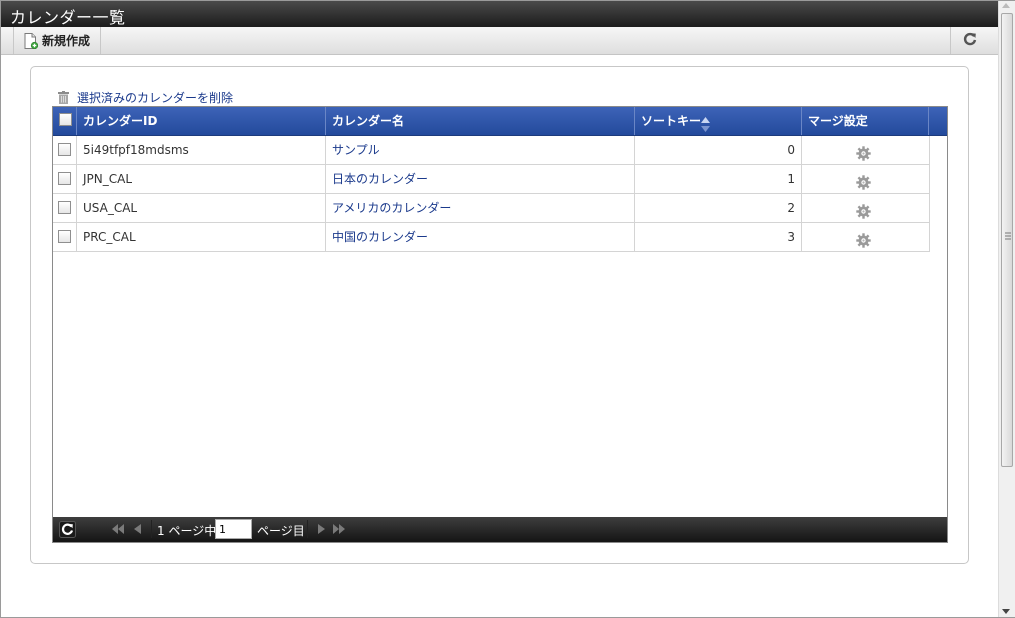 The image size is (1015, 618). I want to click on header-select-all-cell, so click(65, 121).